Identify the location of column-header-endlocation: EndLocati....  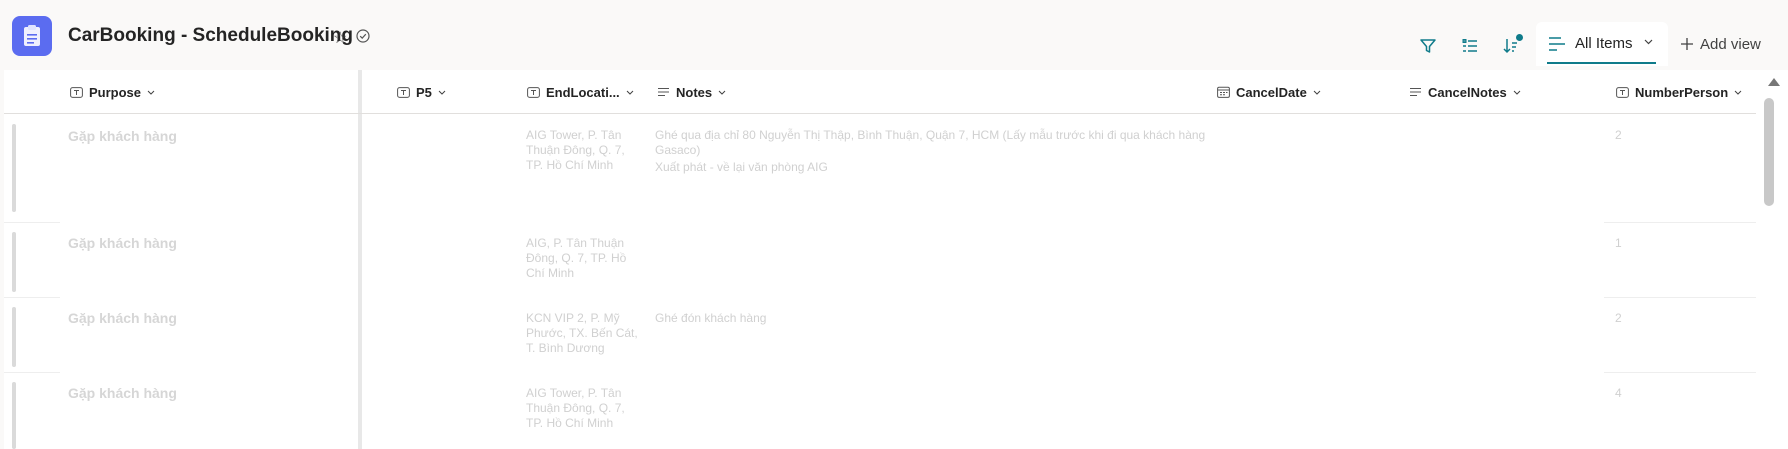
(580, 92).